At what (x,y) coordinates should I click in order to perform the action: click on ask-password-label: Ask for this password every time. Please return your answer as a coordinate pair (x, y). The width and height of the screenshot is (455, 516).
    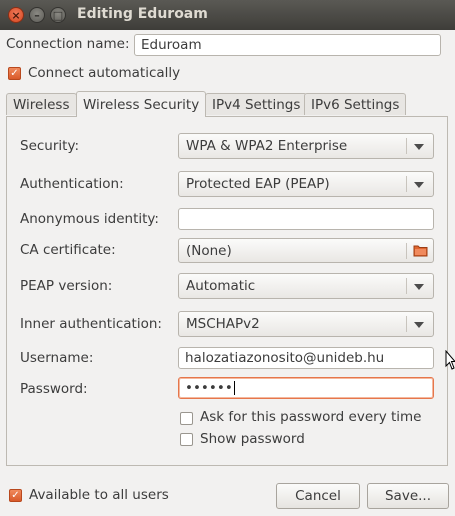
    Looking at the image, I should click on (311, 417).